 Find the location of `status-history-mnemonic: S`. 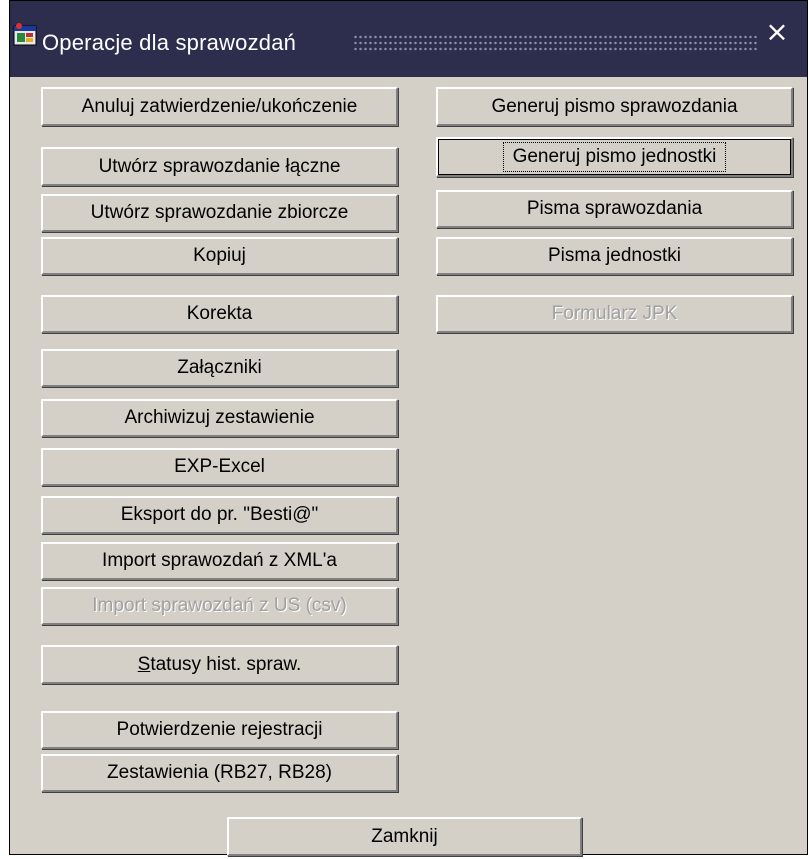

status-history-mnemonic: S is located at coordinates (144, 664).